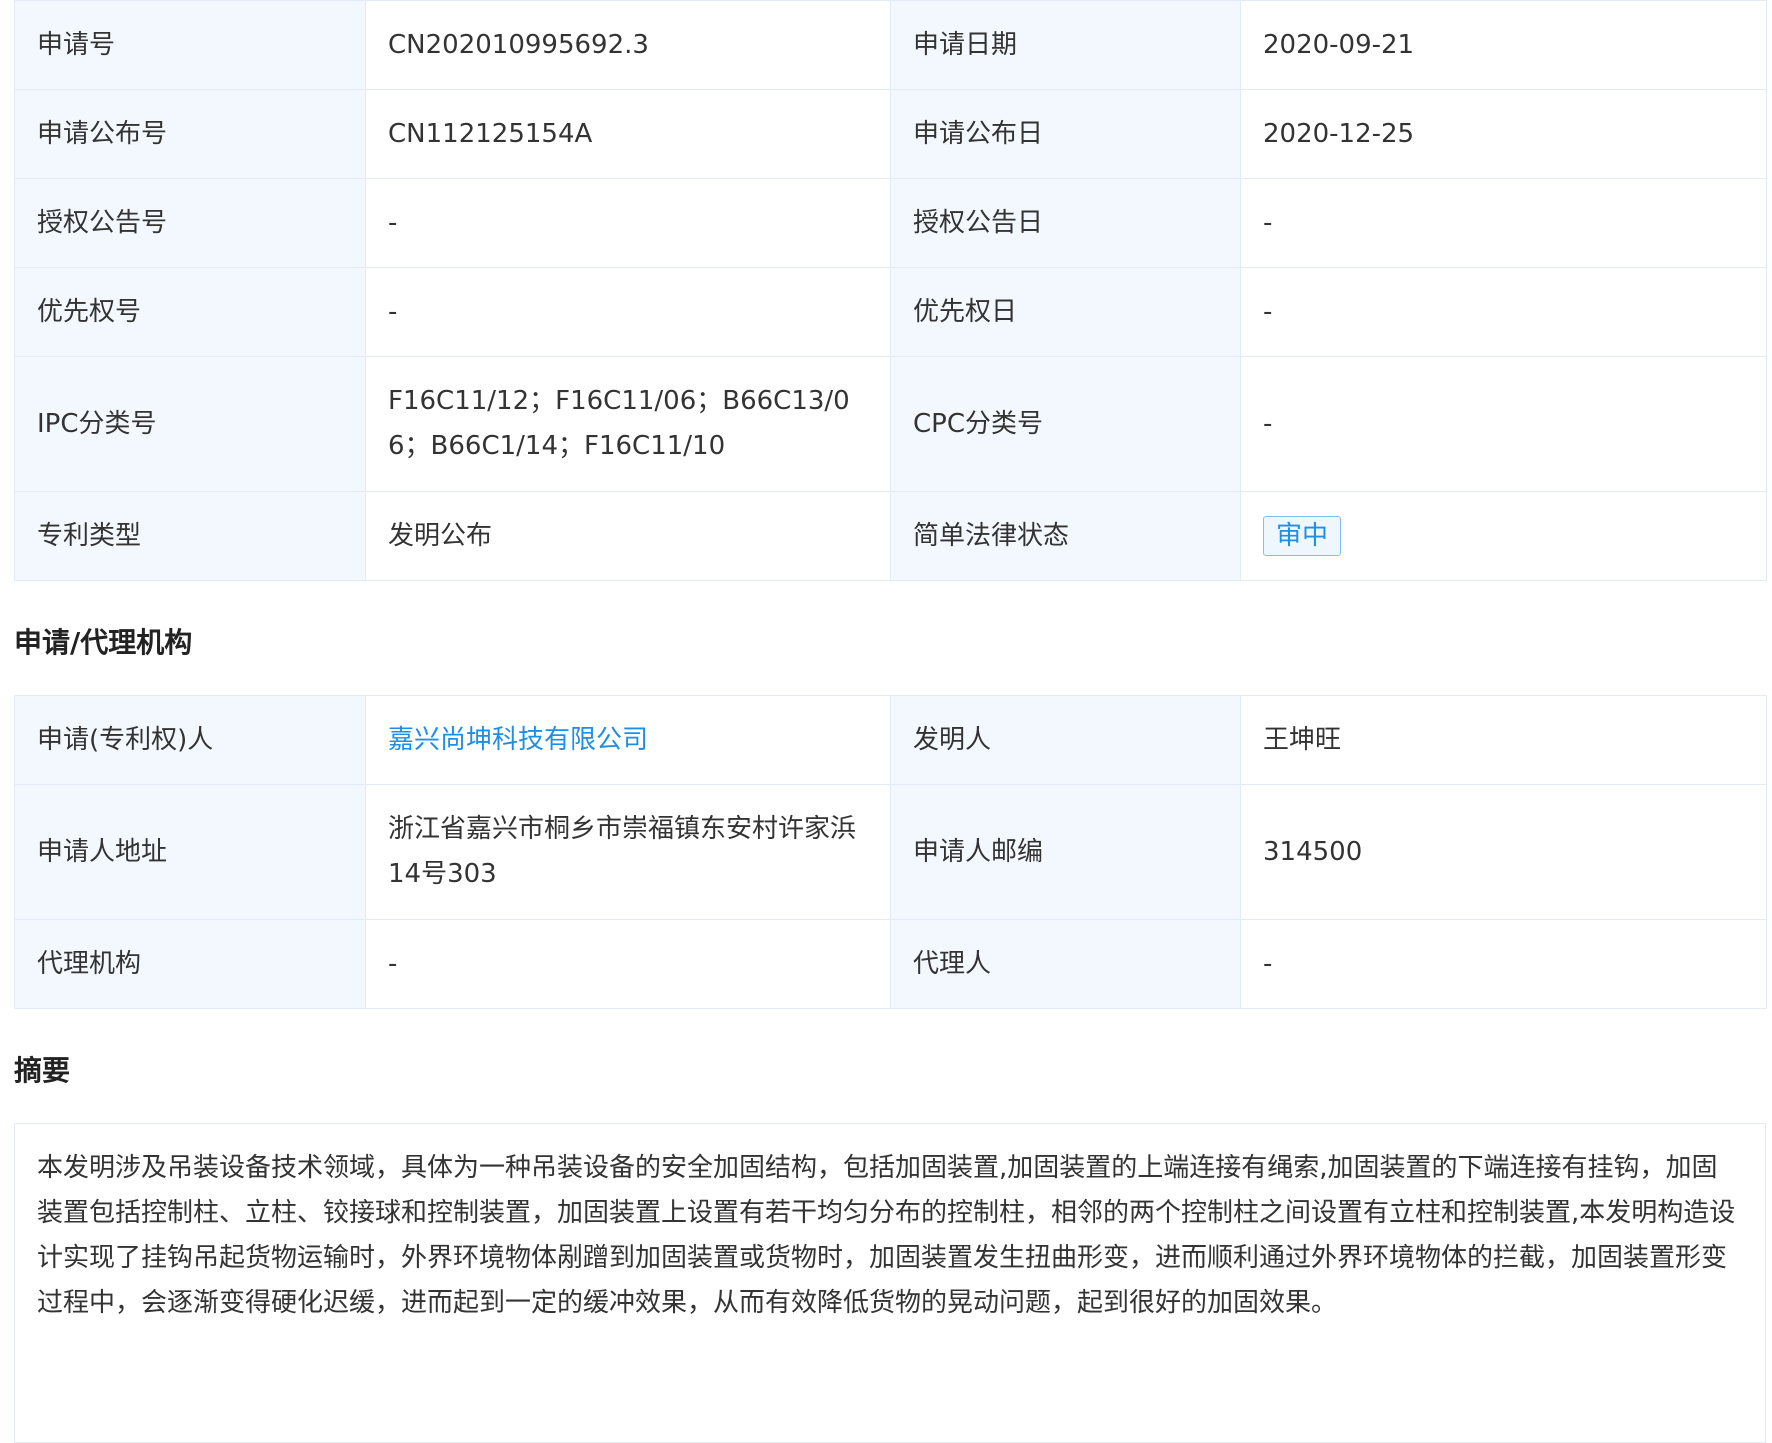 This screenshot has width=1772, height=1443. Describe the element at coordinates (1065, 312) in the screenshot. I see `priority-date-label: 优先权日` at that location.